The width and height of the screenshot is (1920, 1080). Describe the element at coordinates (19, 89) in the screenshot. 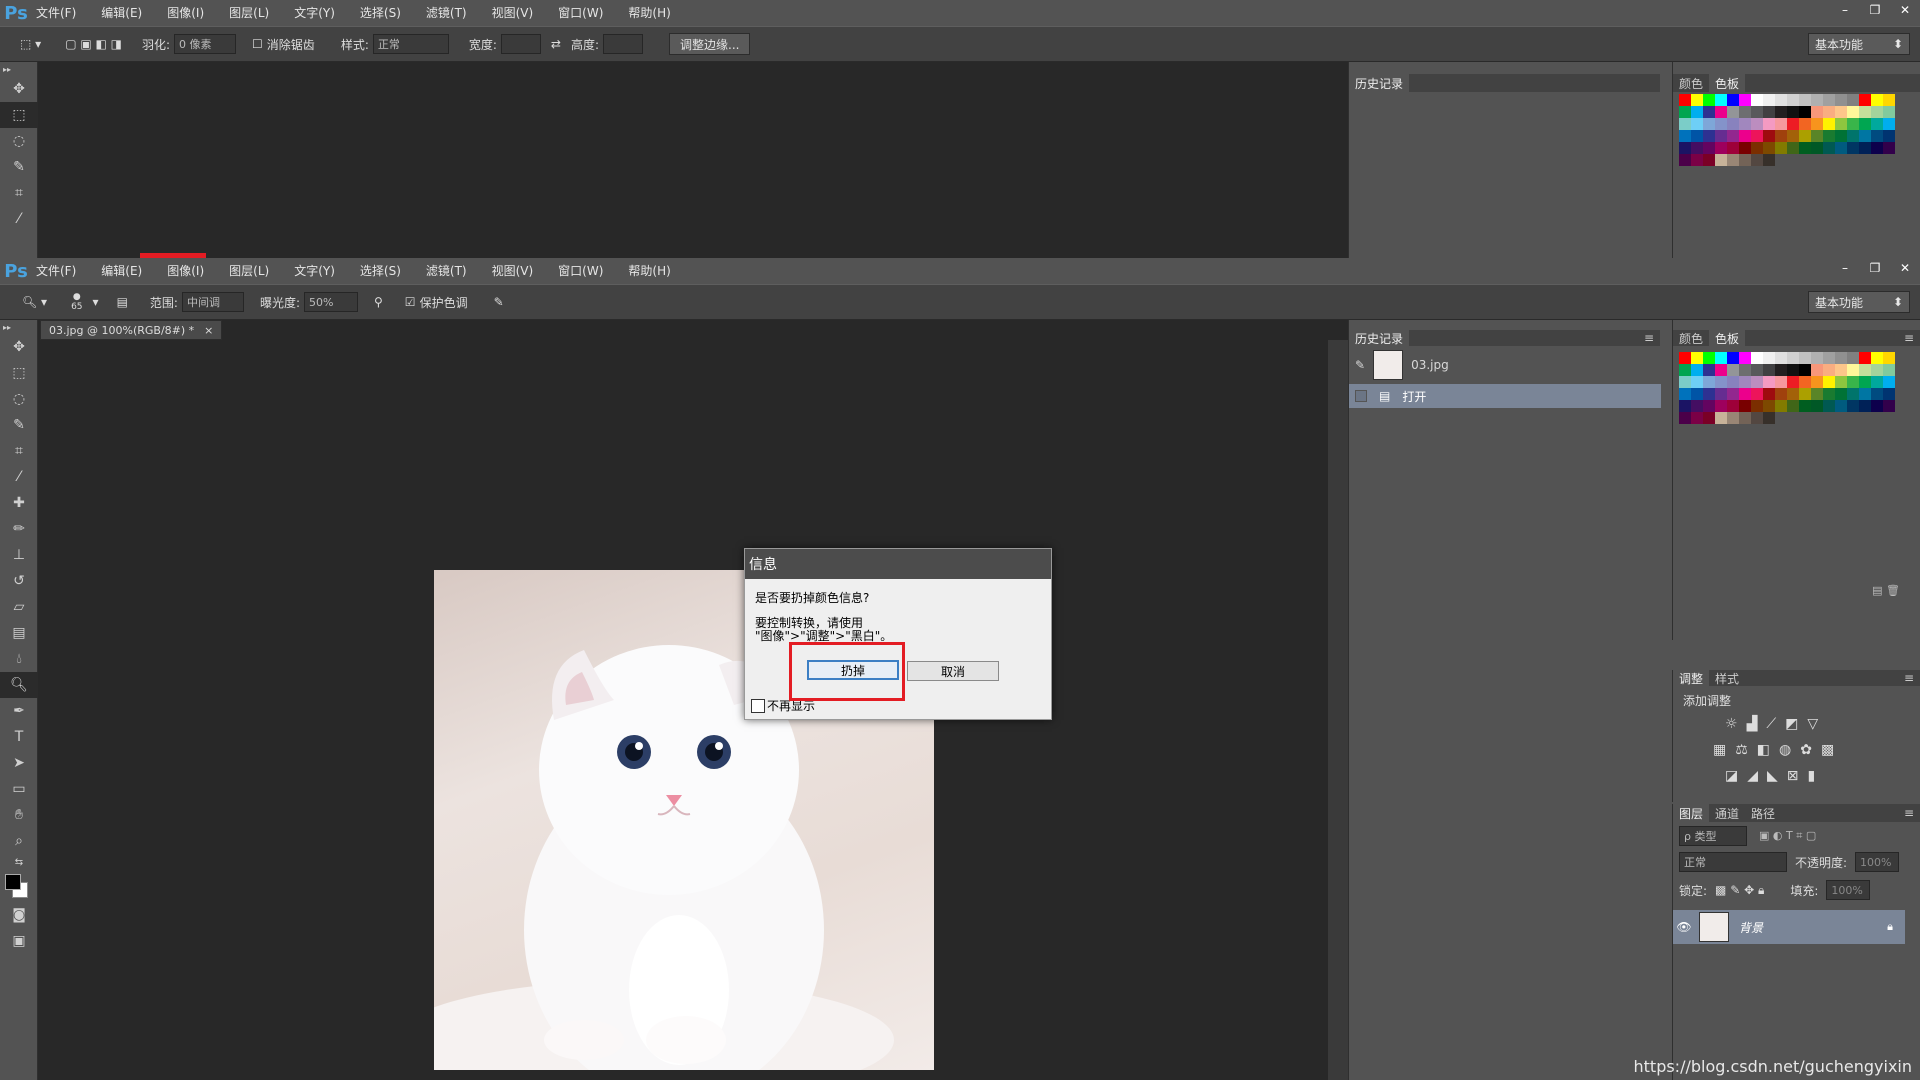

I see `move-tool-icon: ✥` at that location.